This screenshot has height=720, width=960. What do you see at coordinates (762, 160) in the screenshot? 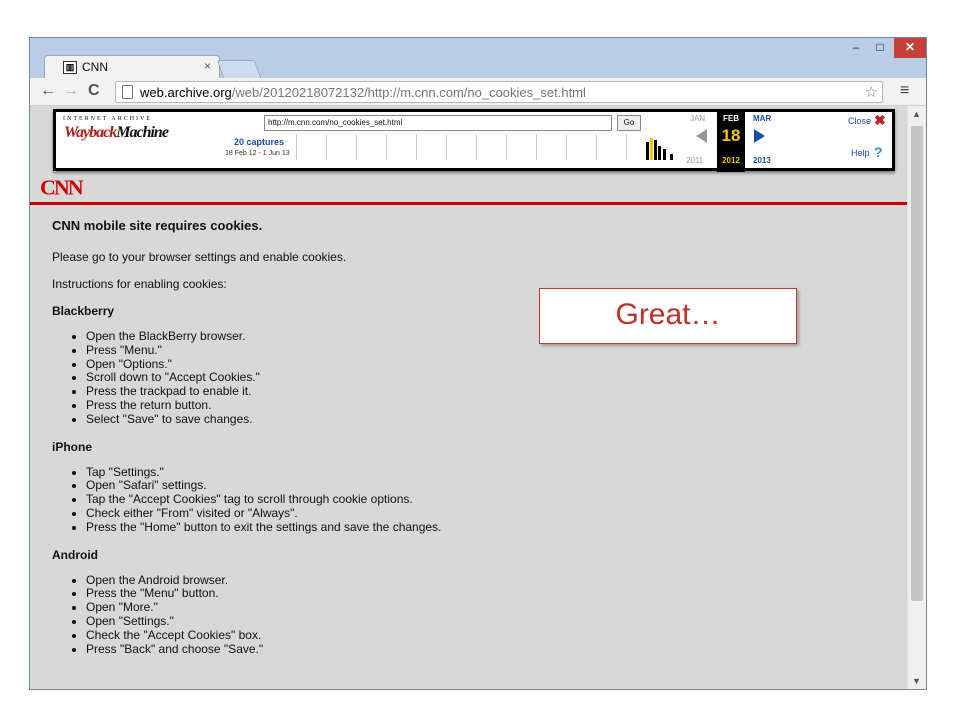
I see `year-next: 2013` at bounding box center [762, 160].